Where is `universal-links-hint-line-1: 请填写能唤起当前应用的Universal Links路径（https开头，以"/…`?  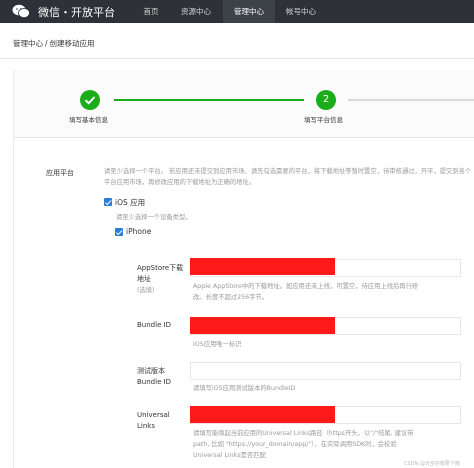
universal-links-hint-line-1: 请填写能唤起当前应用的Universal Links路径（https开头，以"/… is located at coordinates (303, 433).